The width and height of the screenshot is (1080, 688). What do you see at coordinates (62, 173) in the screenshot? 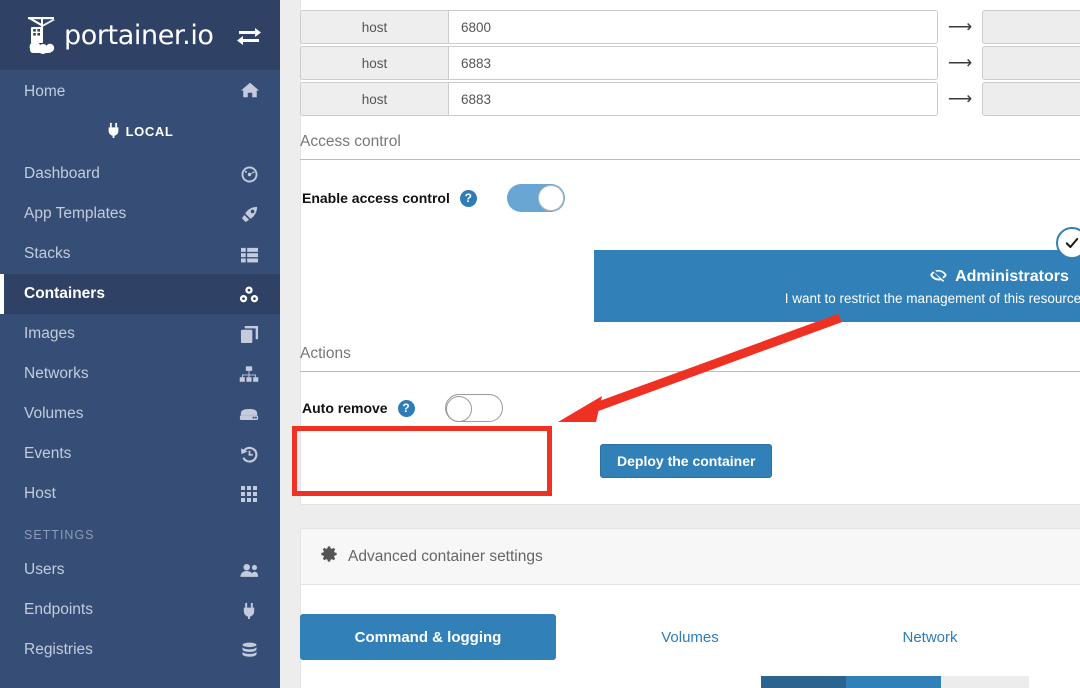
I see `sidebar-item-label: Dashboard` at bounding box center [62, 173].